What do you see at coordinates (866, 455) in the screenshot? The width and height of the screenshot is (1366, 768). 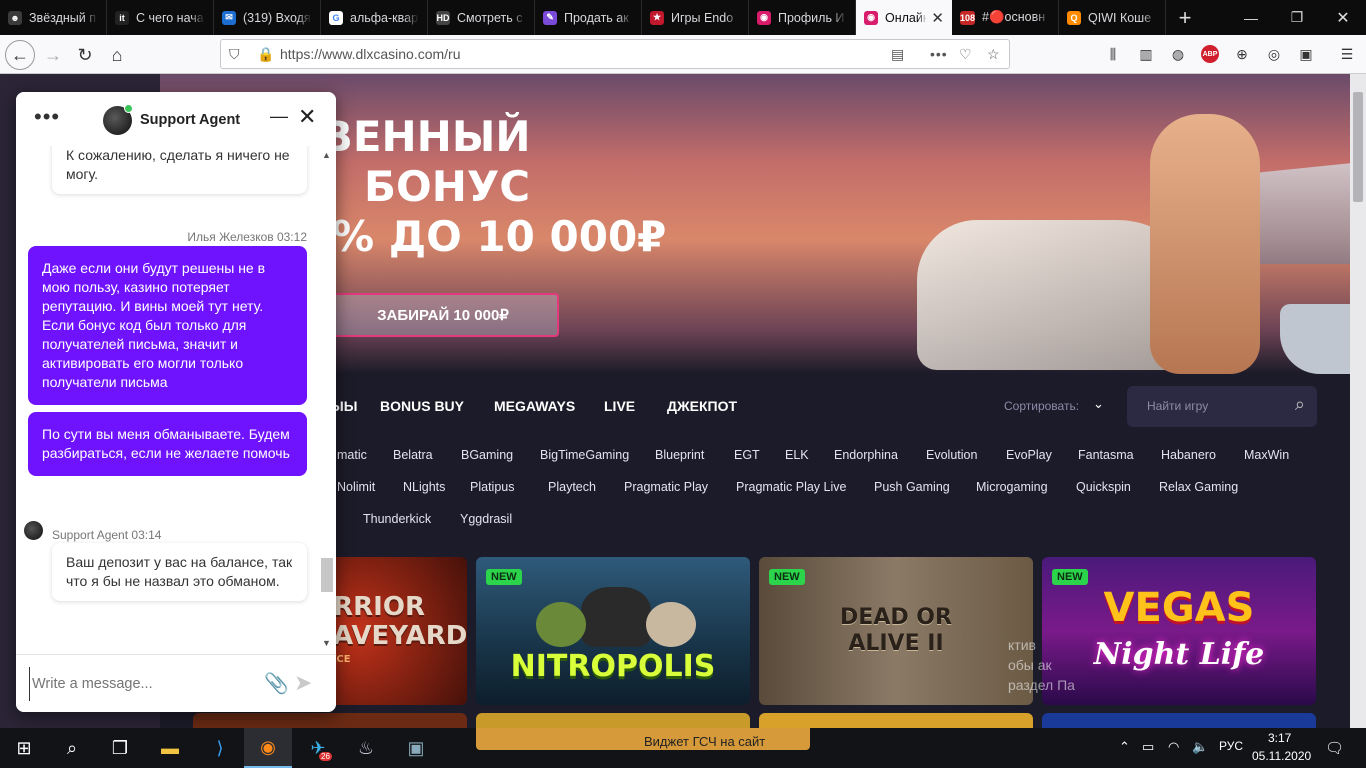 I see `provider-filter: Endorphina` at bounding box center [866, 455].